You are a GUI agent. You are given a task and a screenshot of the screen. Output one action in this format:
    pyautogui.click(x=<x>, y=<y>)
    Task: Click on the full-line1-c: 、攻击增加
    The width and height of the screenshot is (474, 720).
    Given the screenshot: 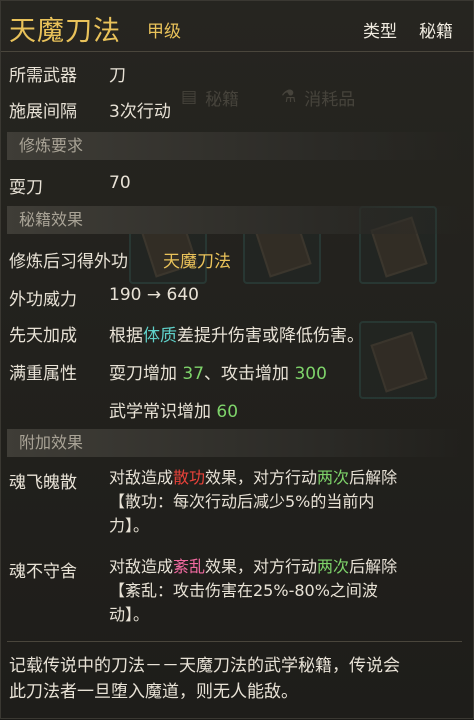 What is the action you would take?
    pyautogui.click(x=249, y=374)
    